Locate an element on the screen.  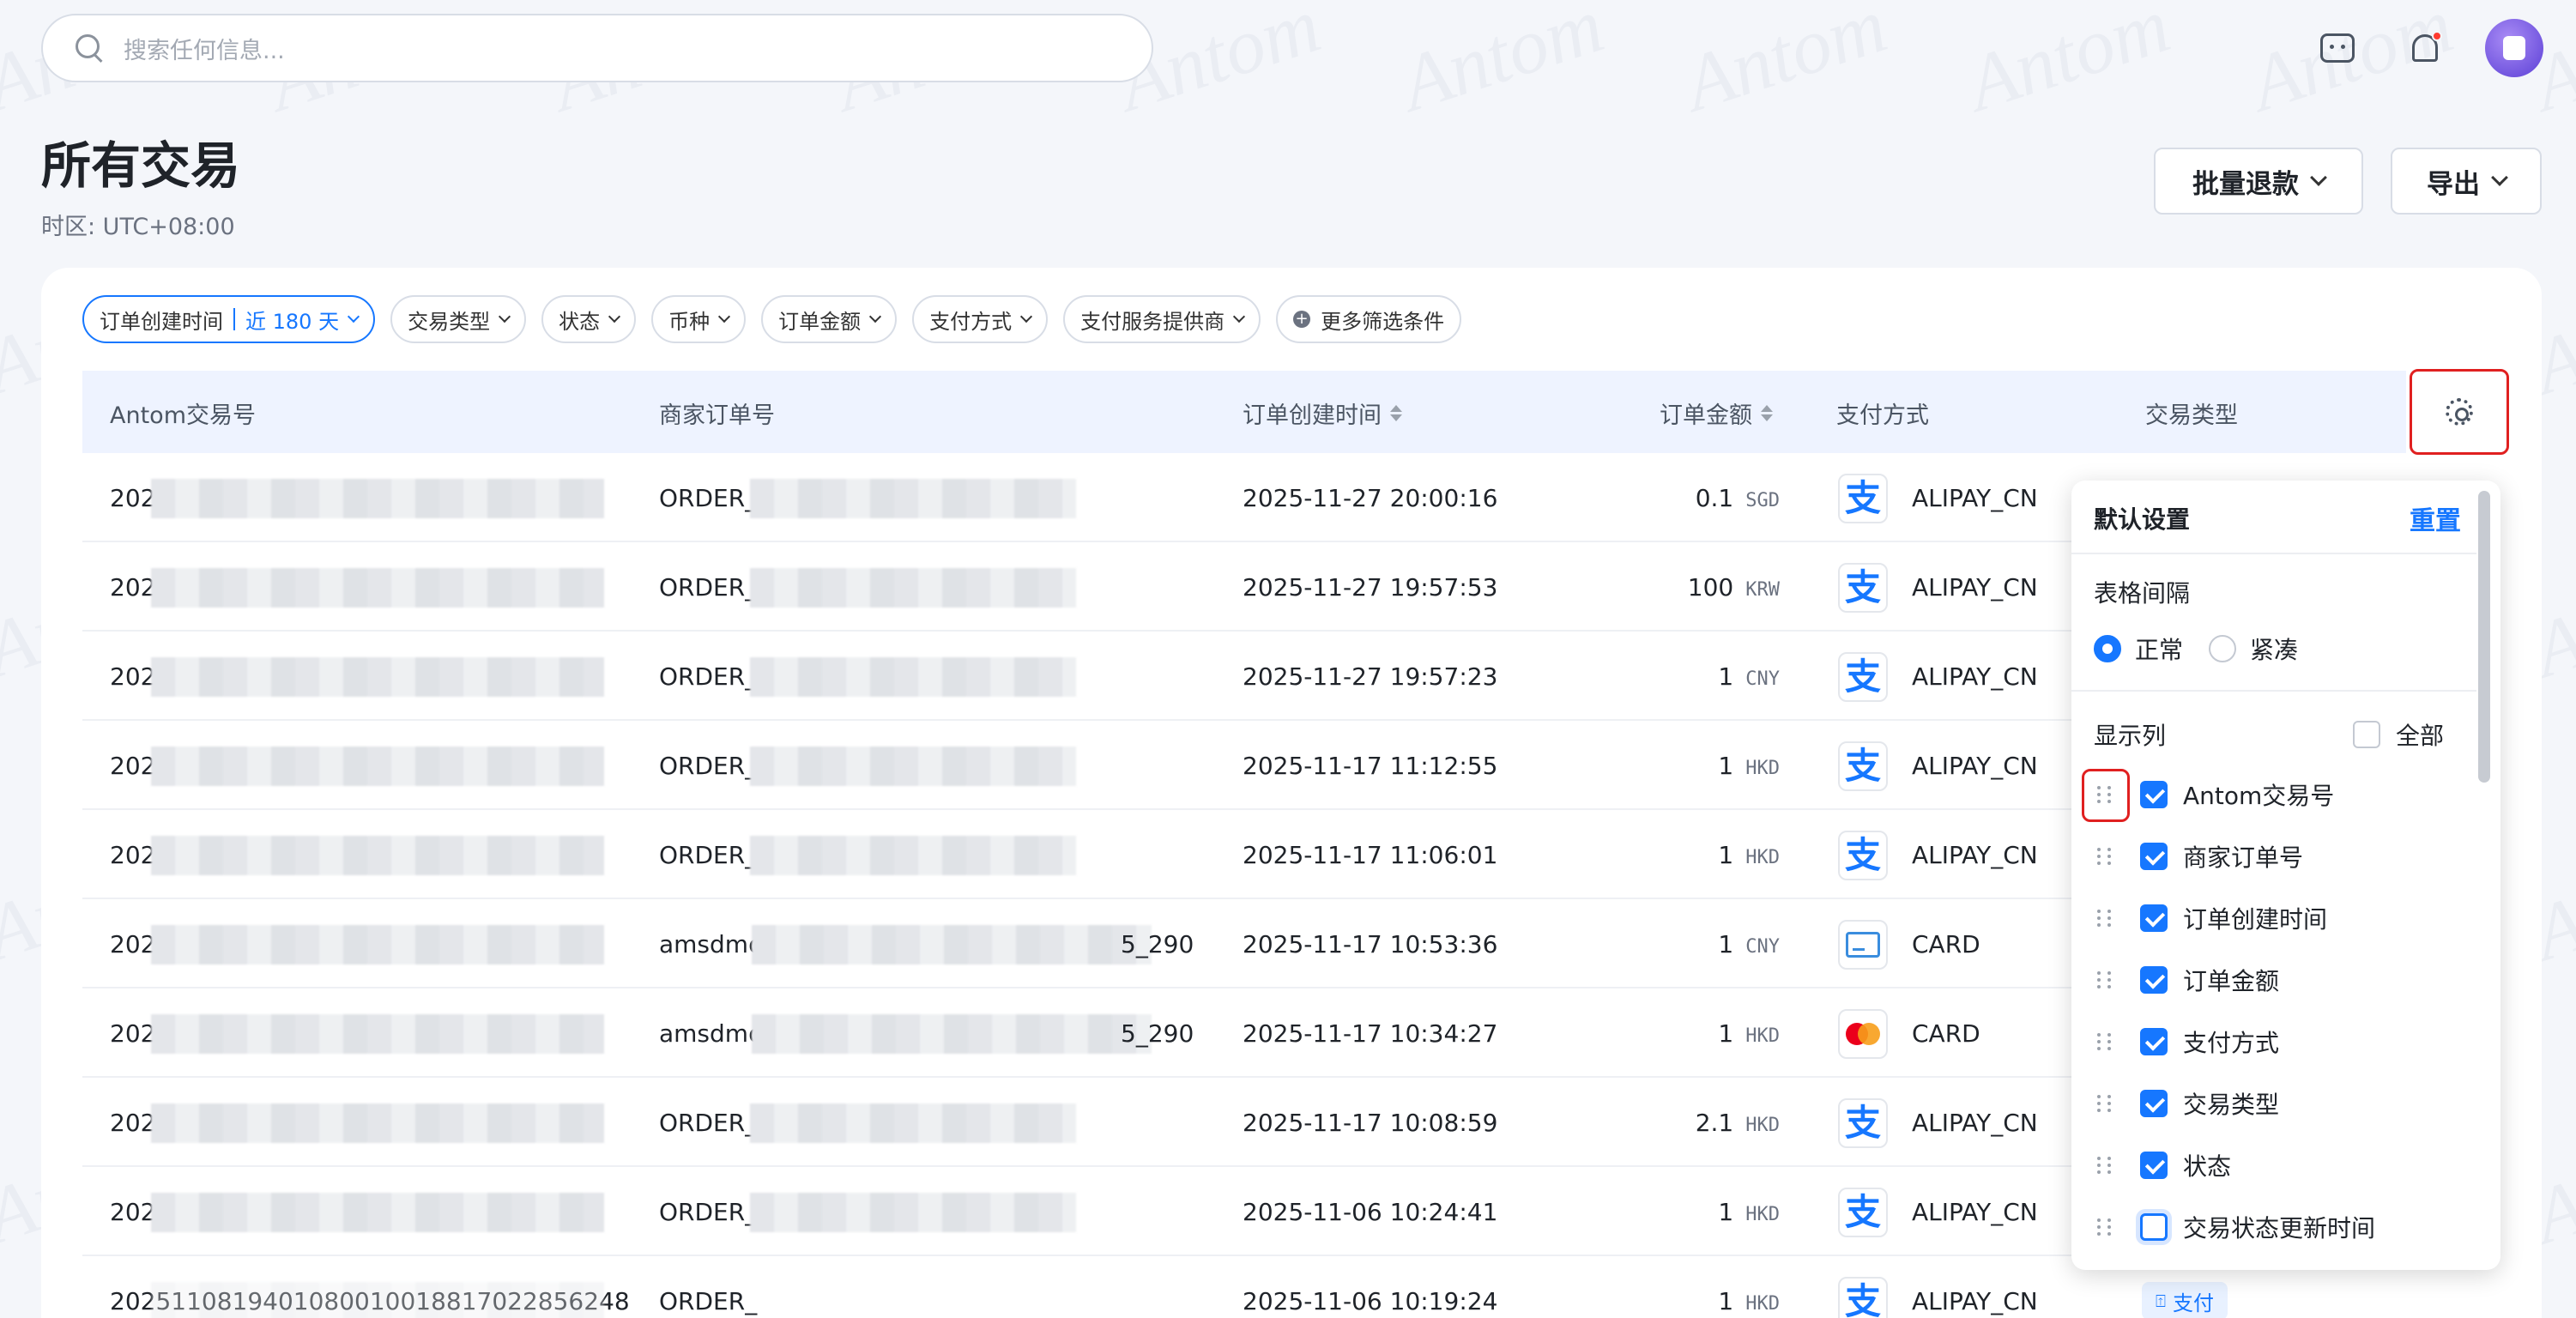
filter-currency: 币种 is located at coordinates (699, 319).